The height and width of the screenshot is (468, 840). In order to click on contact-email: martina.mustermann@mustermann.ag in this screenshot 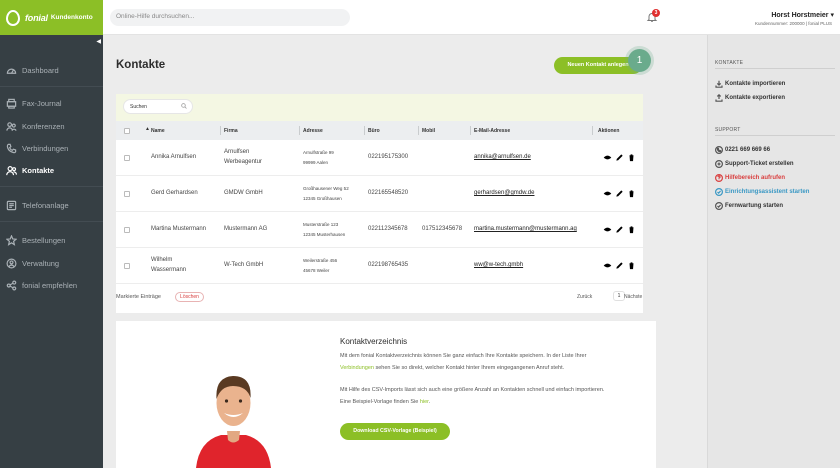, I will do `click(525, 229)`.